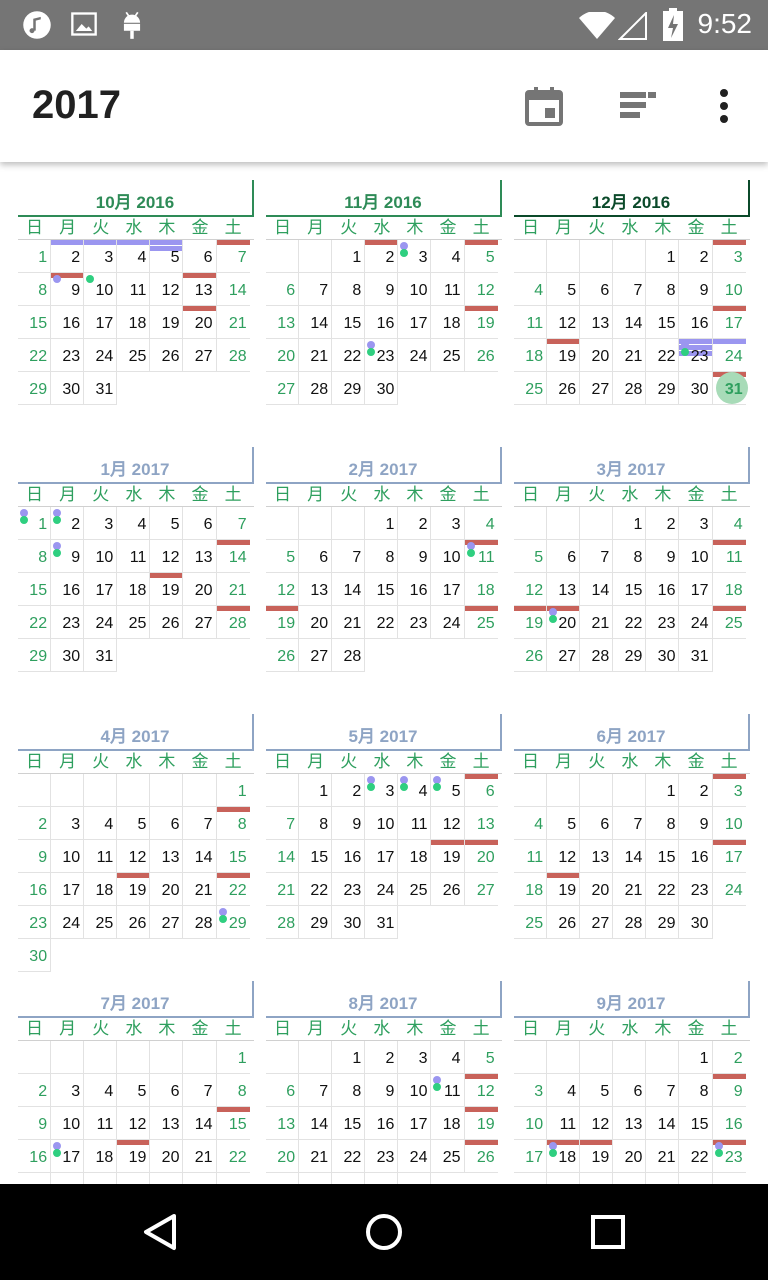 This screenshot has height=1280, width=768. What do you see at coordinates (663, 388) in the screenshot?
I see `day-cell: 29` at bounding box center [663, 388].